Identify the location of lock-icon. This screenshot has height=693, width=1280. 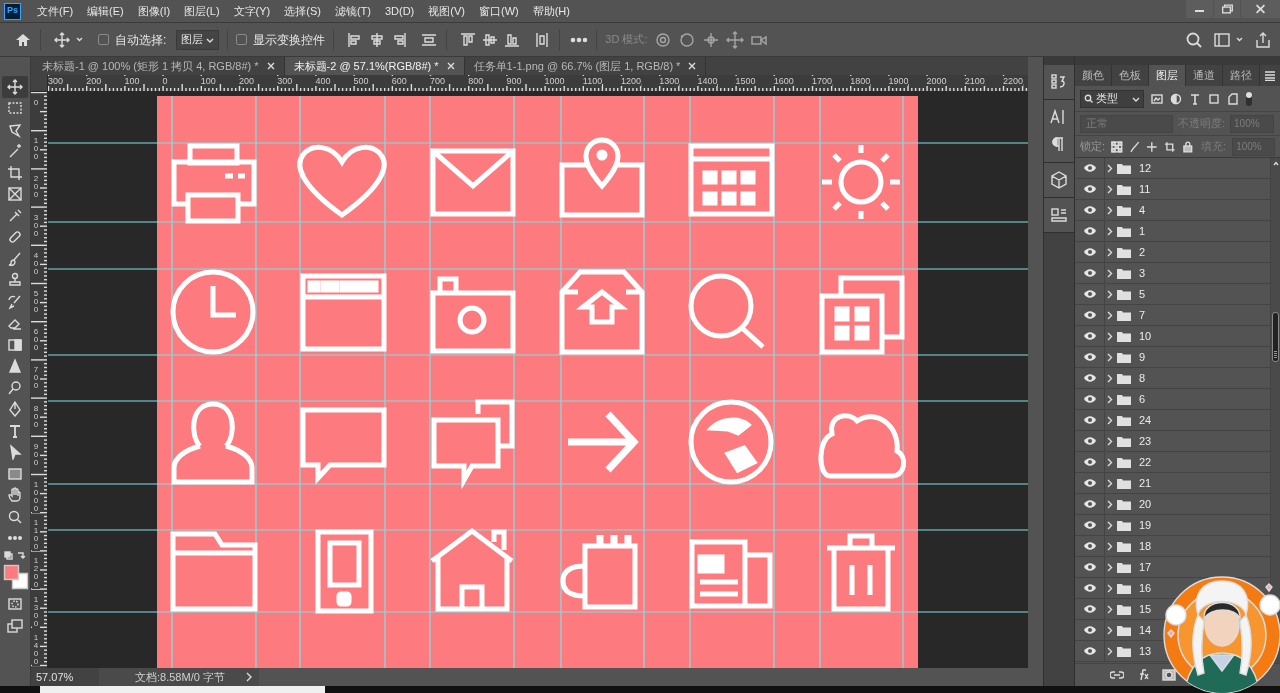
(1187, 146).